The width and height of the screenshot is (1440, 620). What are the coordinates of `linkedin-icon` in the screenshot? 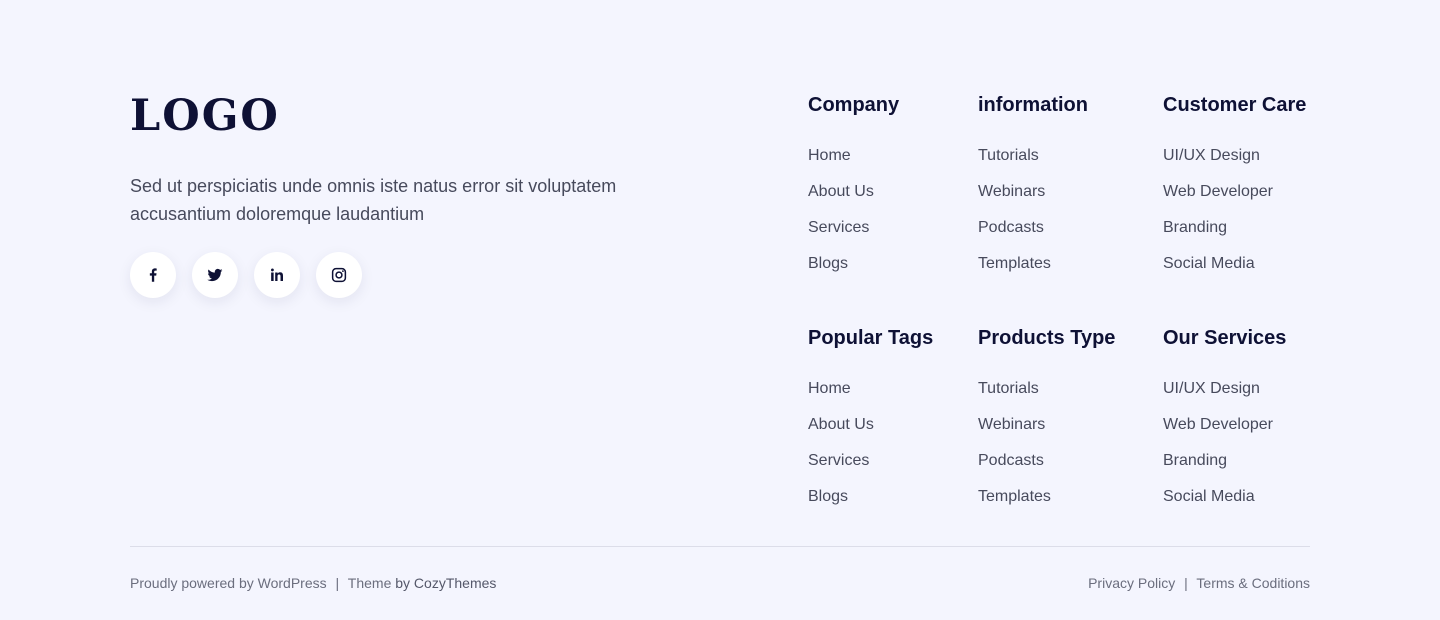 It's located at (277, 275).